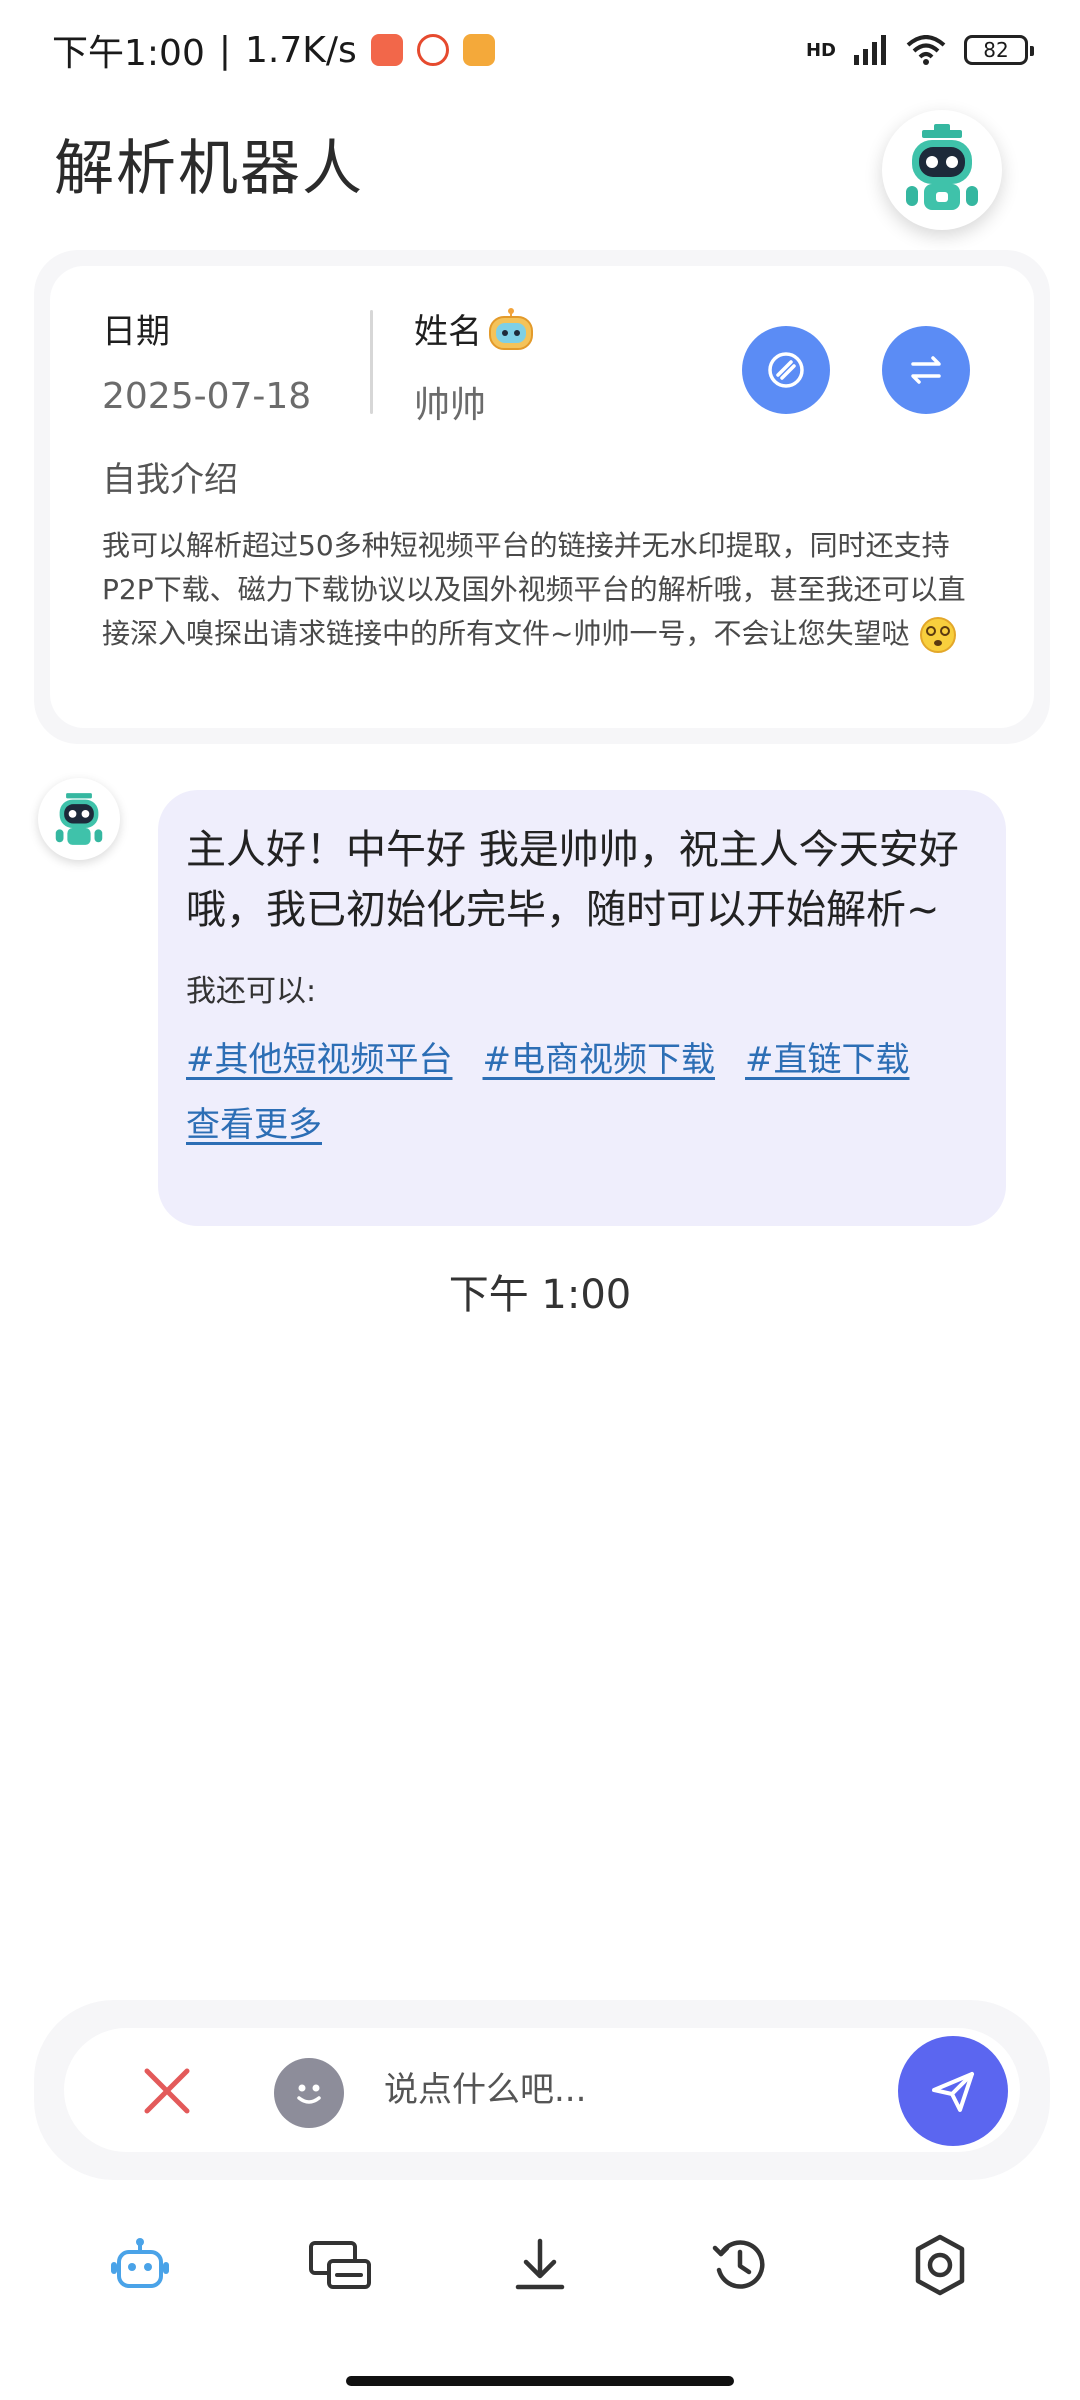 Image resolution: width=1080 pixels, height=2400 pixels. I want to click on clear-input-button, so click(167, 2091).